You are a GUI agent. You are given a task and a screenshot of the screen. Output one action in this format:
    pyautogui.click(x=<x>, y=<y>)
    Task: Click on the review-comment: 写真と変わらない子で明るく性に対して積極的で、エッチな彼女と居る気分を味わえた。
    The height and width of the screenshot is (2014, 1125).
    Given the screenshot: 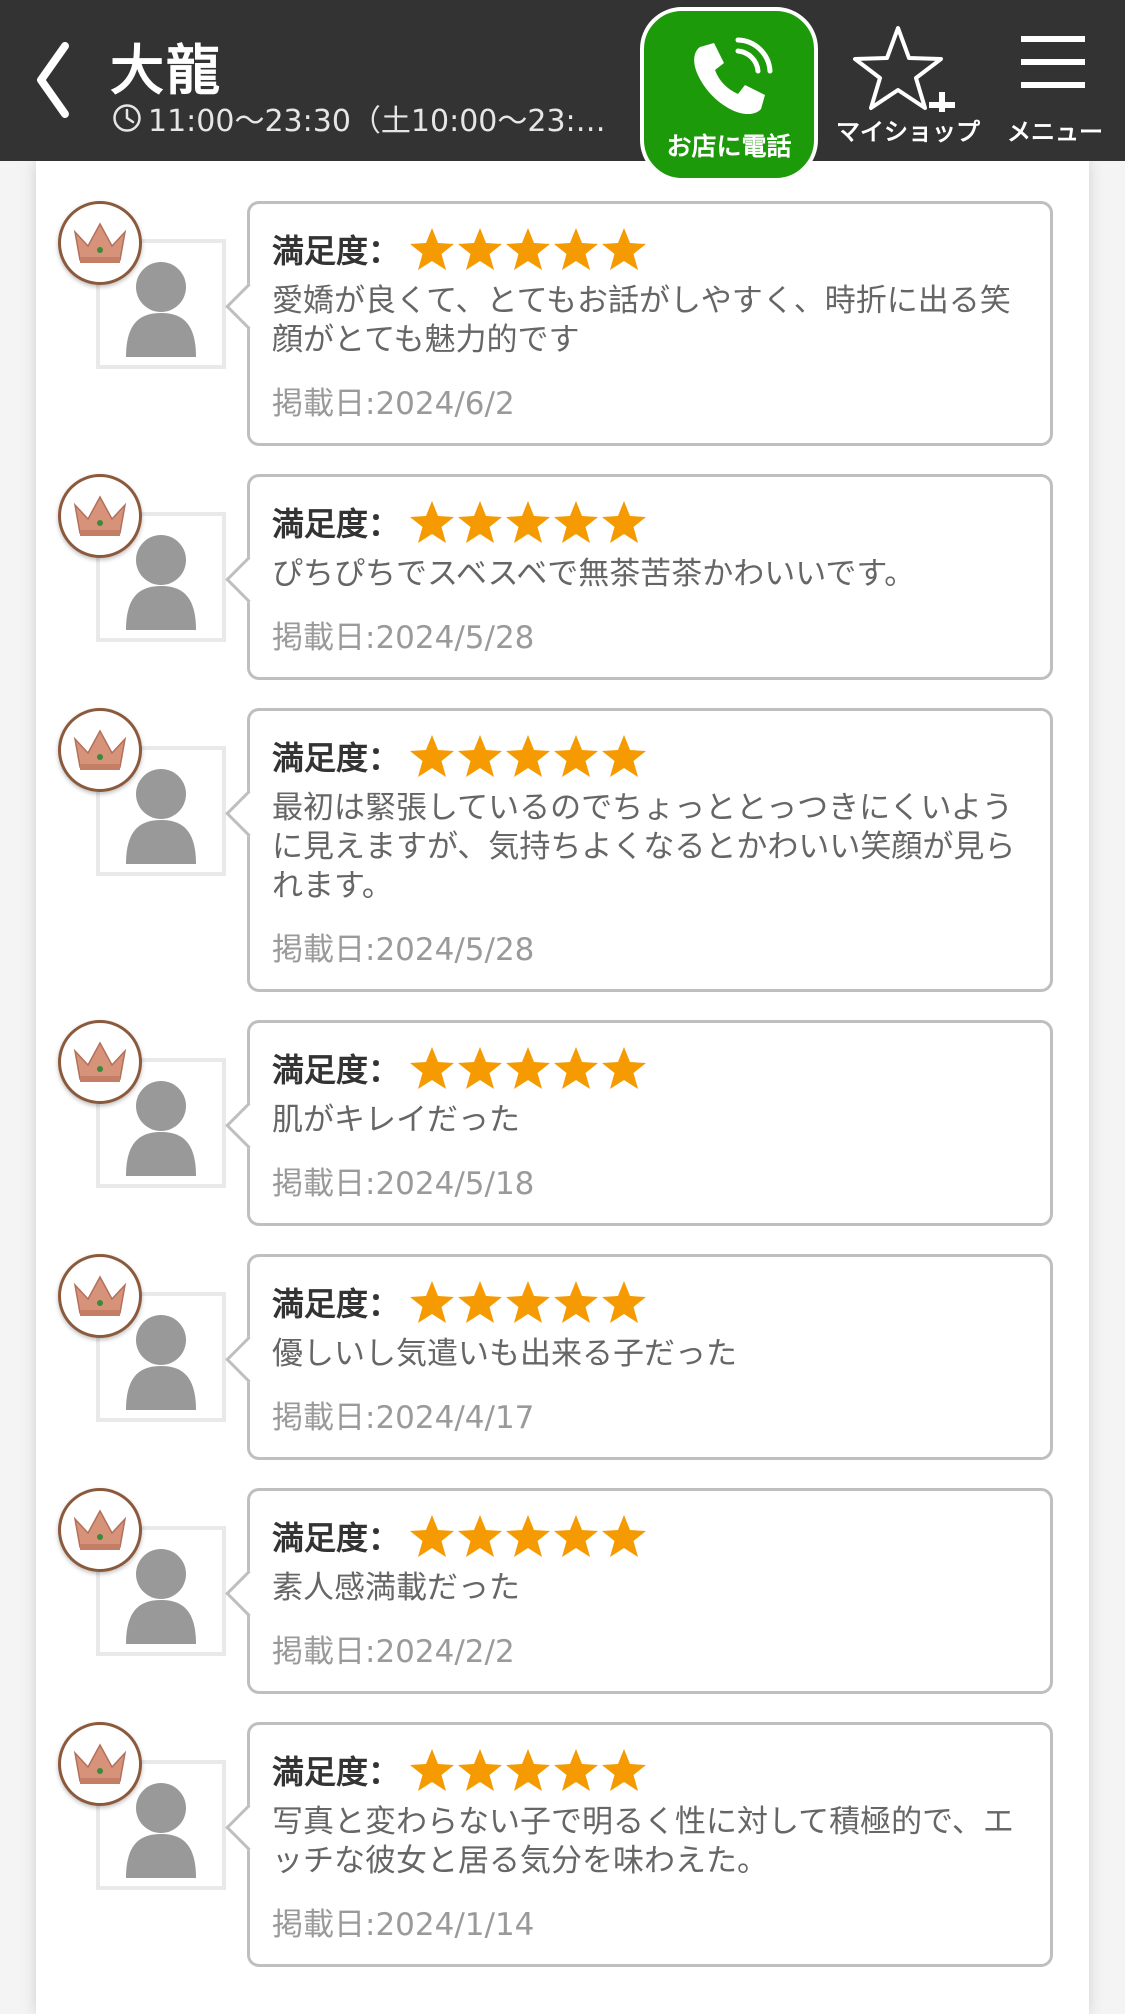 What is the action you would take?
    pyautogui.click(x=643, y=1841)
    